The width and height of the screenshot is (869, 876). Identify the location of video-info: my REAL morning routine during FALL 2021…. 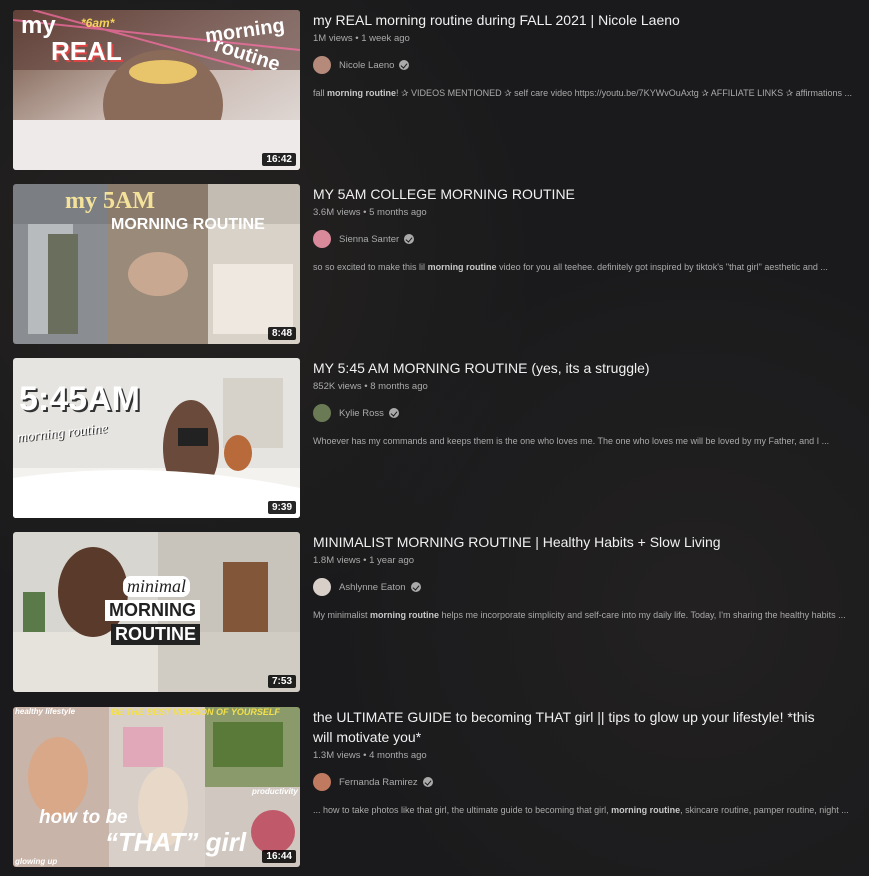
(588, 55).